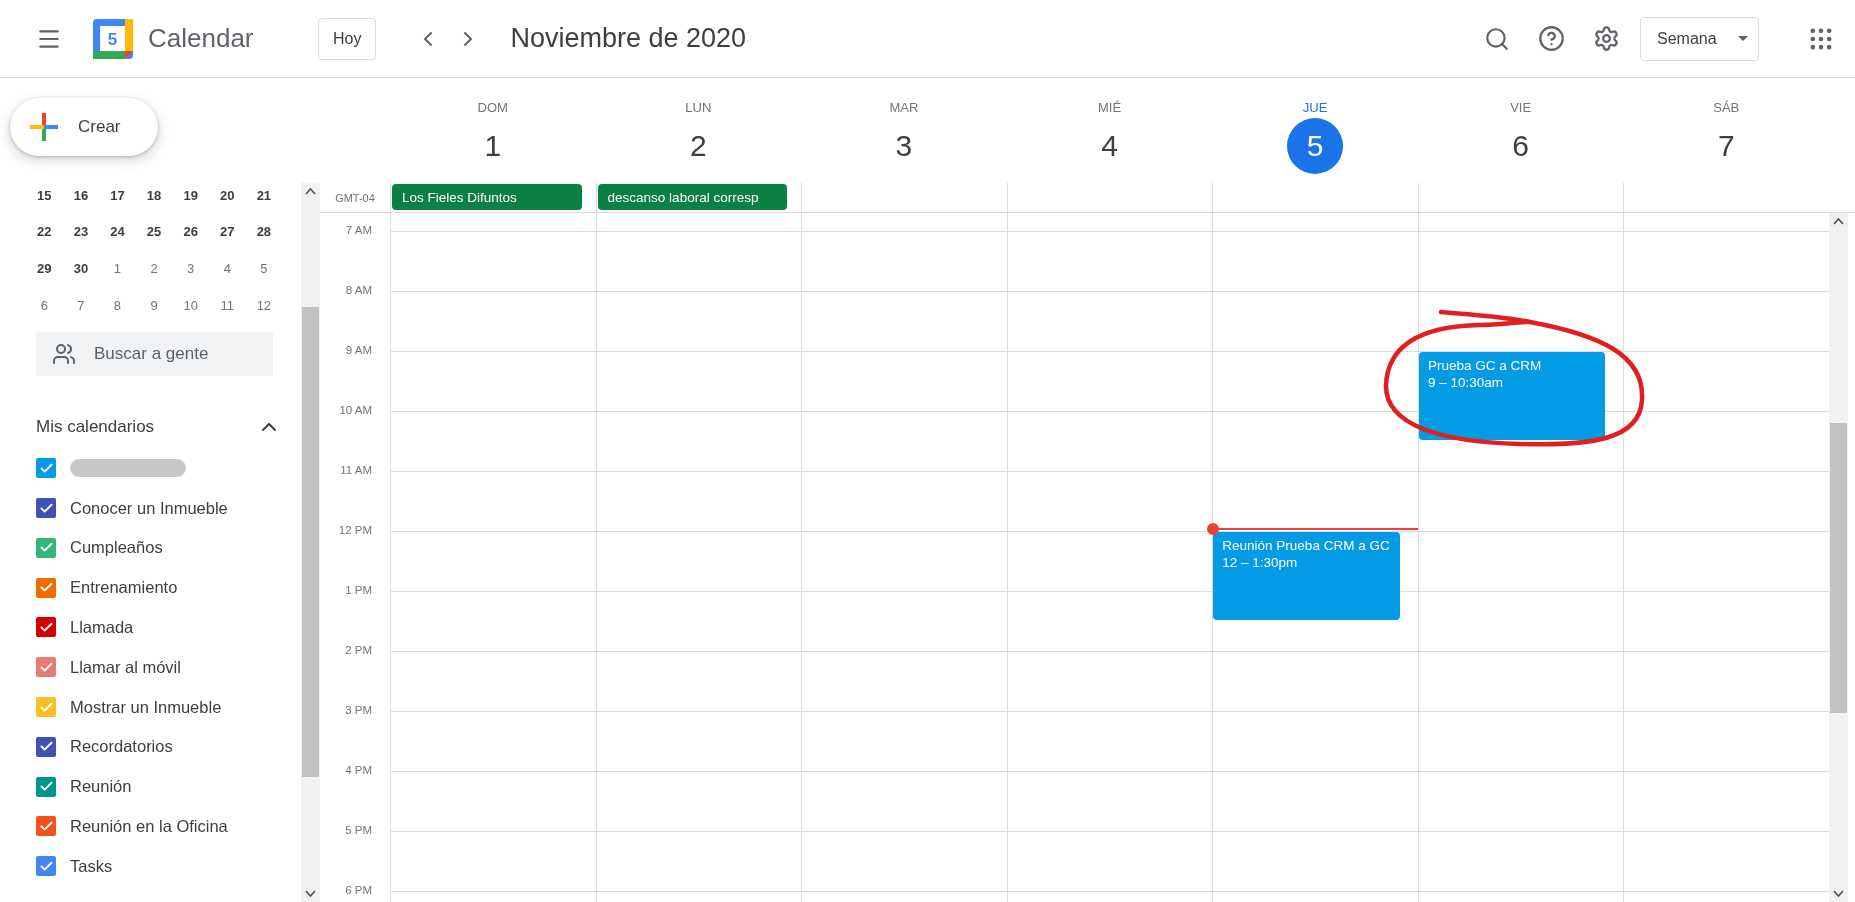 The width and height of the screenshot is (1855, 902). What do you see at coordinates (1699, 38) in the screenshot?
I see `view-dropdown: Semana` at bounding box center [1699, 38].